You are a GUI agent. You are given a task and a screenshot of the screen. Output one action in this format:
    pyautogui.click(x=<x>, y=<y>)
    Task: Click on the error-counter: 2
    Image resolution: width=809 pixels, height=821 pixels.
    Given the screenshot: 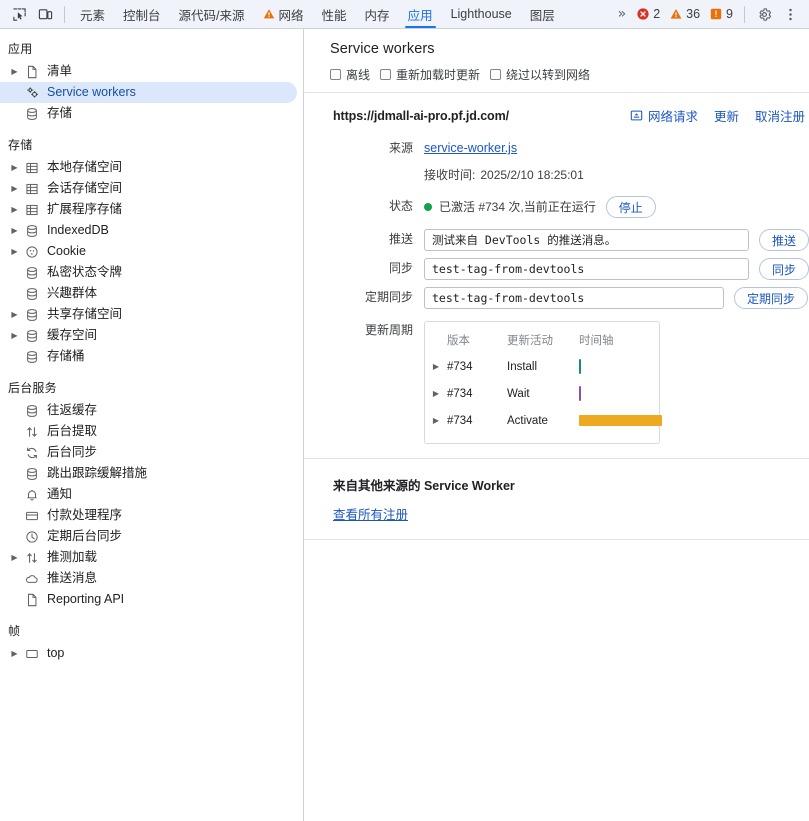 What is the action you would take?
    pyautogui.click(x=648, y=14)
    